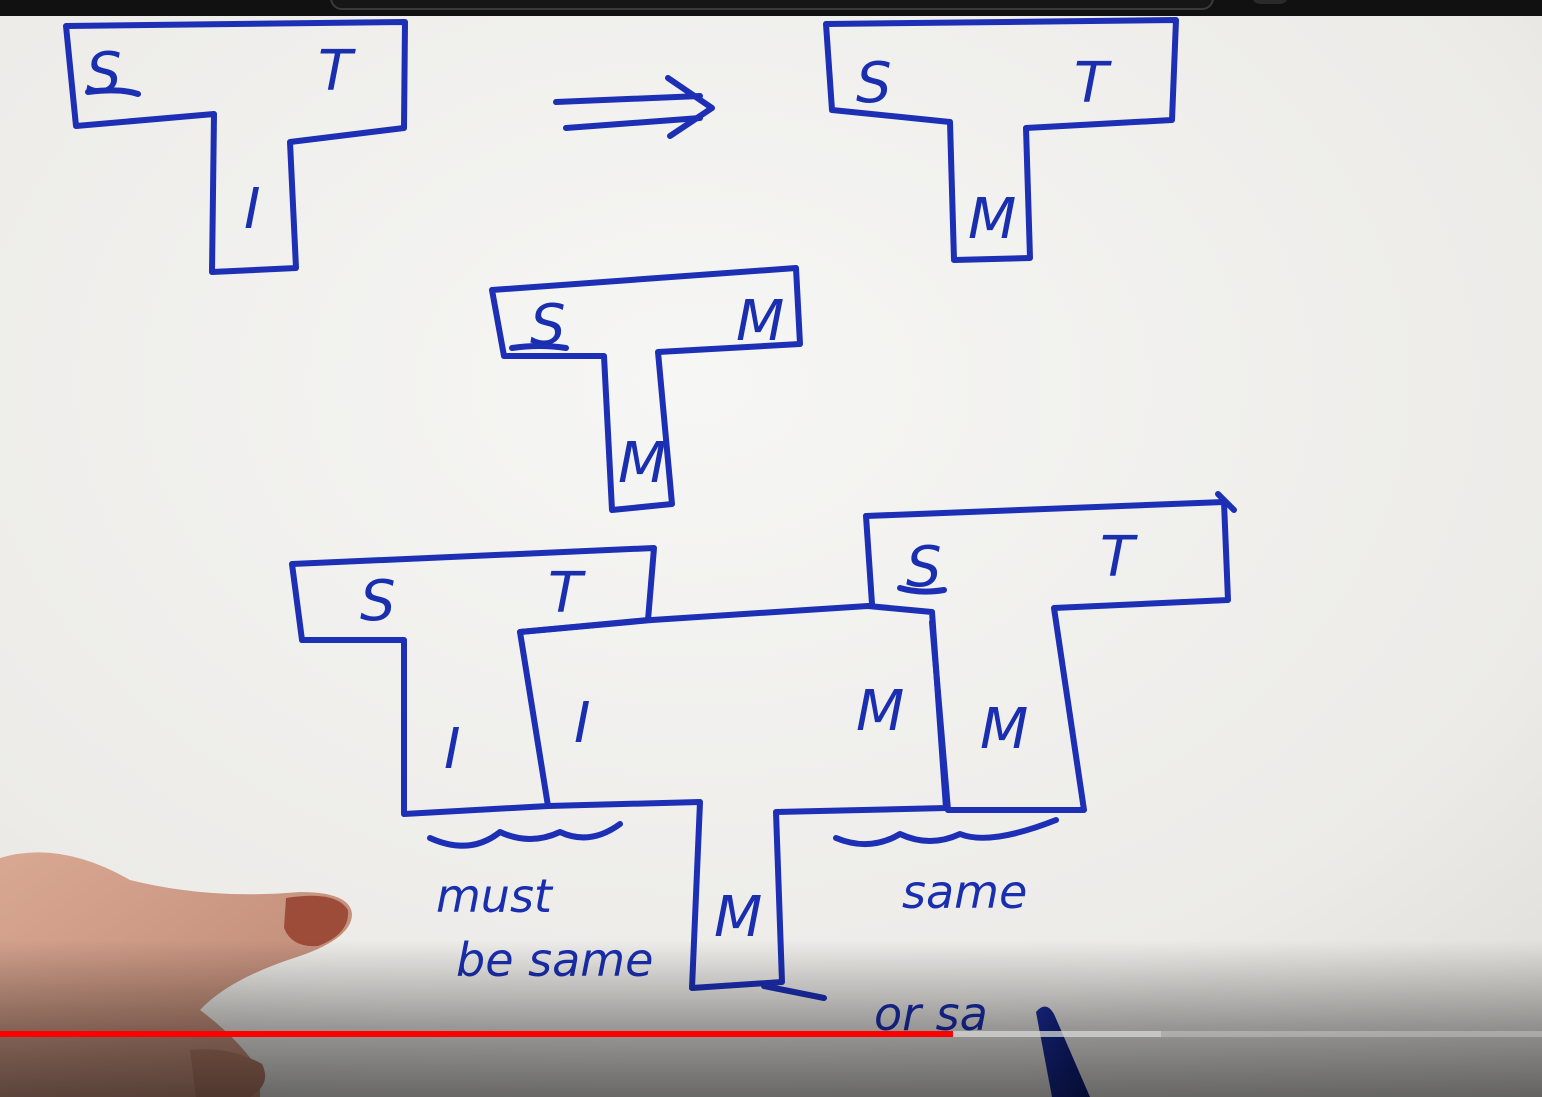 The image size is (1542, 1097). What do you see at coordinates (452, 749) in the screenshot?
I see `letter-bottom-left-i: I` at bounding box center [452, 749].